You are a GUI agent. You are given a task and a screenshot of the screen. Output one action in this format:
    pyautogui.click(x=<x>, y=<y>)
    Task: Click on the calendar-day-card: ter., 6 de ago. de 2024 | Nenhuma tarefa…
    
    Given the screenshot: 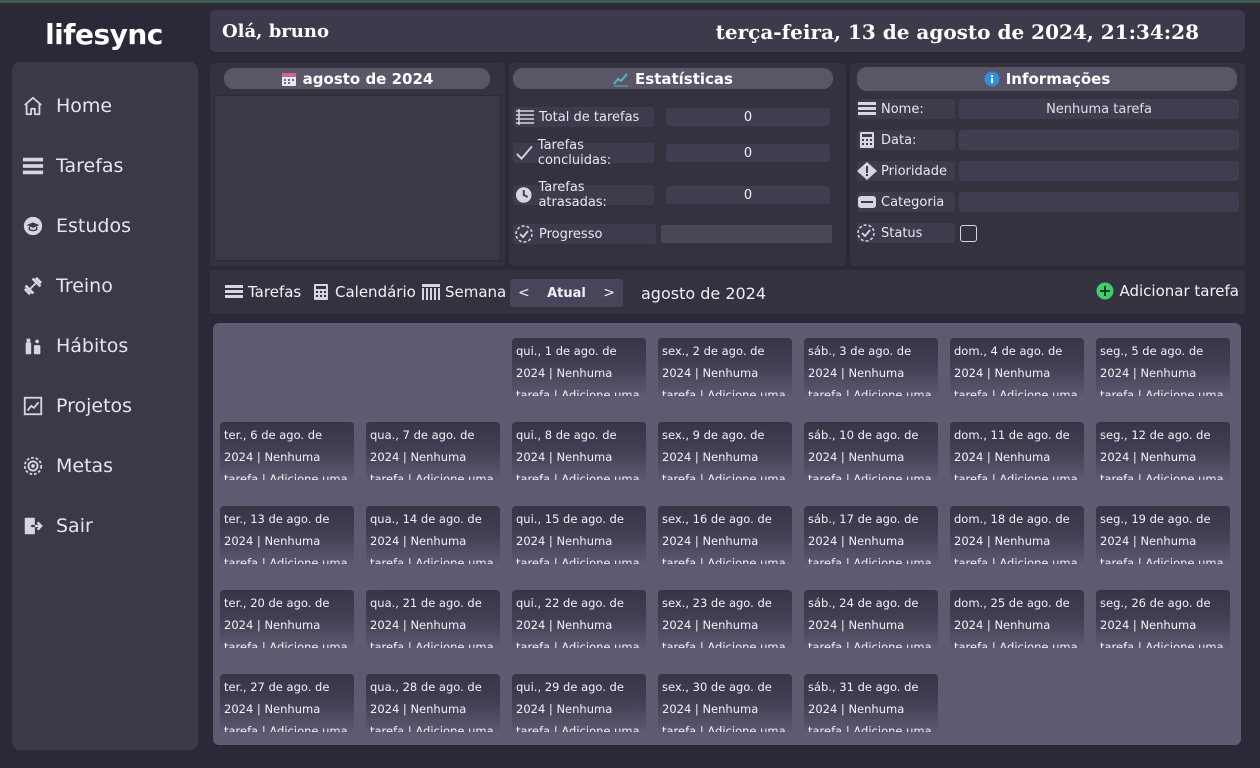 What is the action you would take?
    pyautogui.click(x=287, y=451)
    